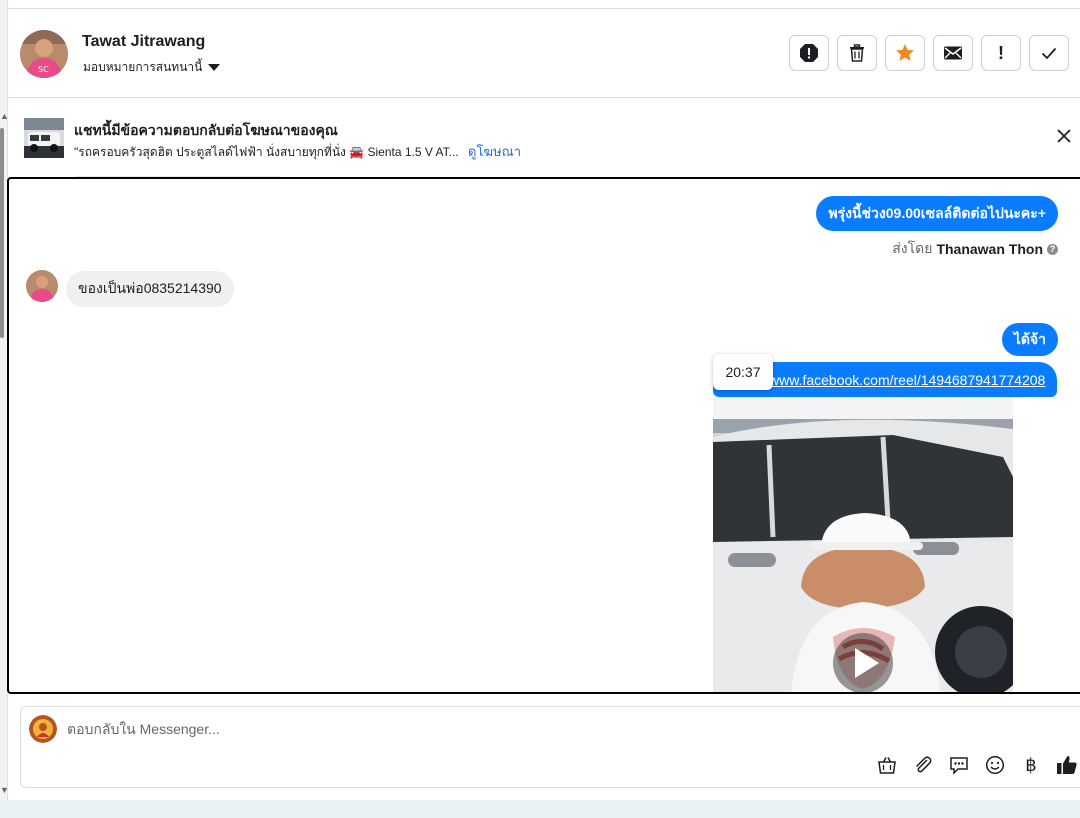  What do you see at coordinates (214, 67) in the screenshot?
I see `caret-down-icon` at bounding box center [214, 67].